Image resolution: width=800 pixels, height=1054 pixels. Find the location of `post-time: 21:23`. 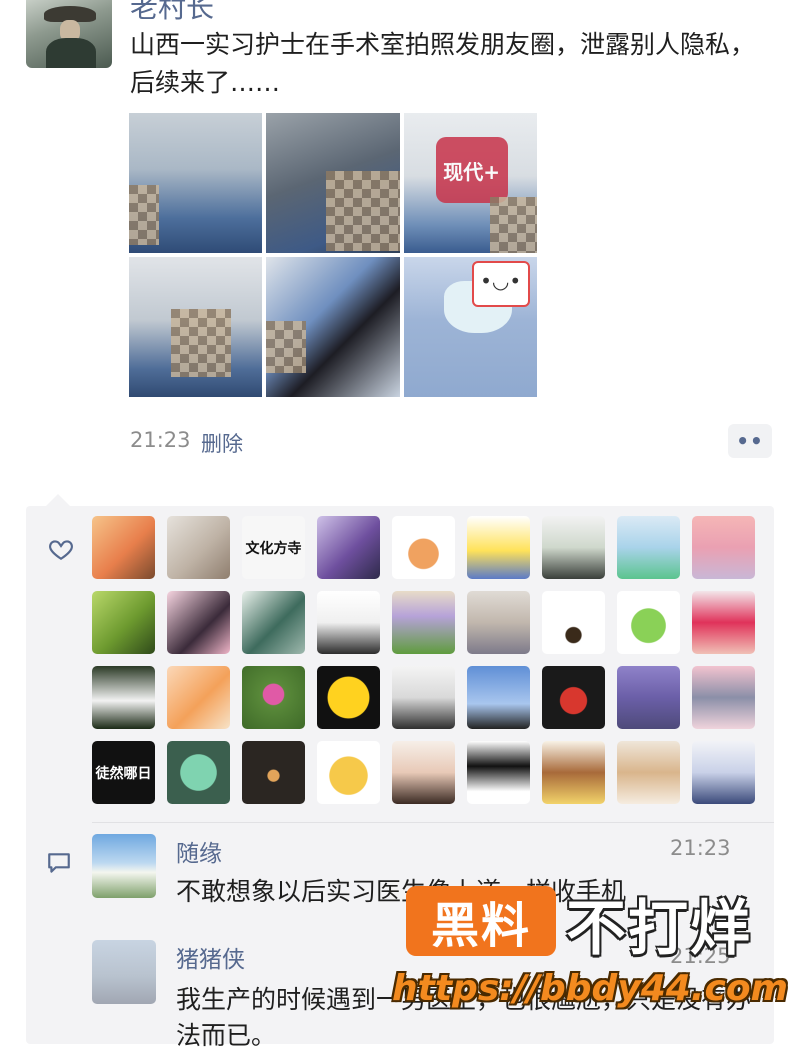

post-time: 21:23 is located at coordinates (160, 440).